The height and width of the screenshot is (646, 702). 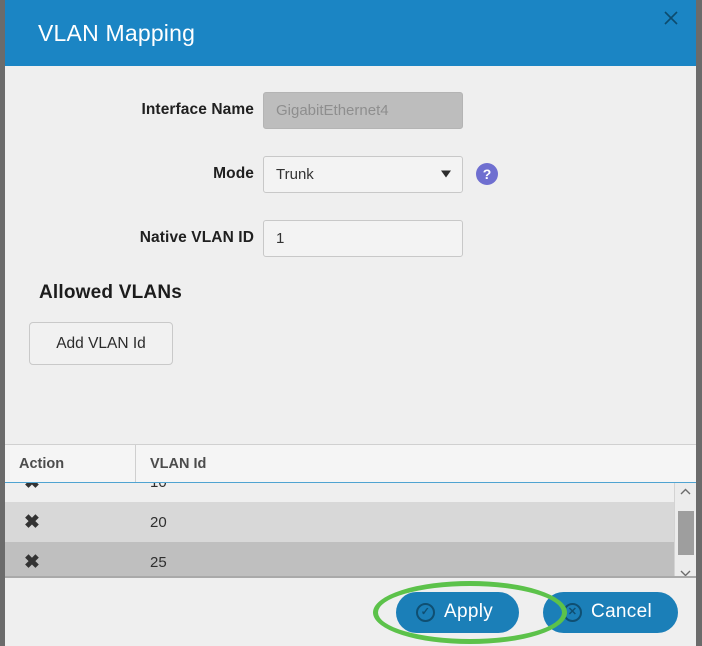 What do you see at coordinates (233, 173) in the screenshot?
I see `mode-label: Mode` at bounding box center [233, 173].